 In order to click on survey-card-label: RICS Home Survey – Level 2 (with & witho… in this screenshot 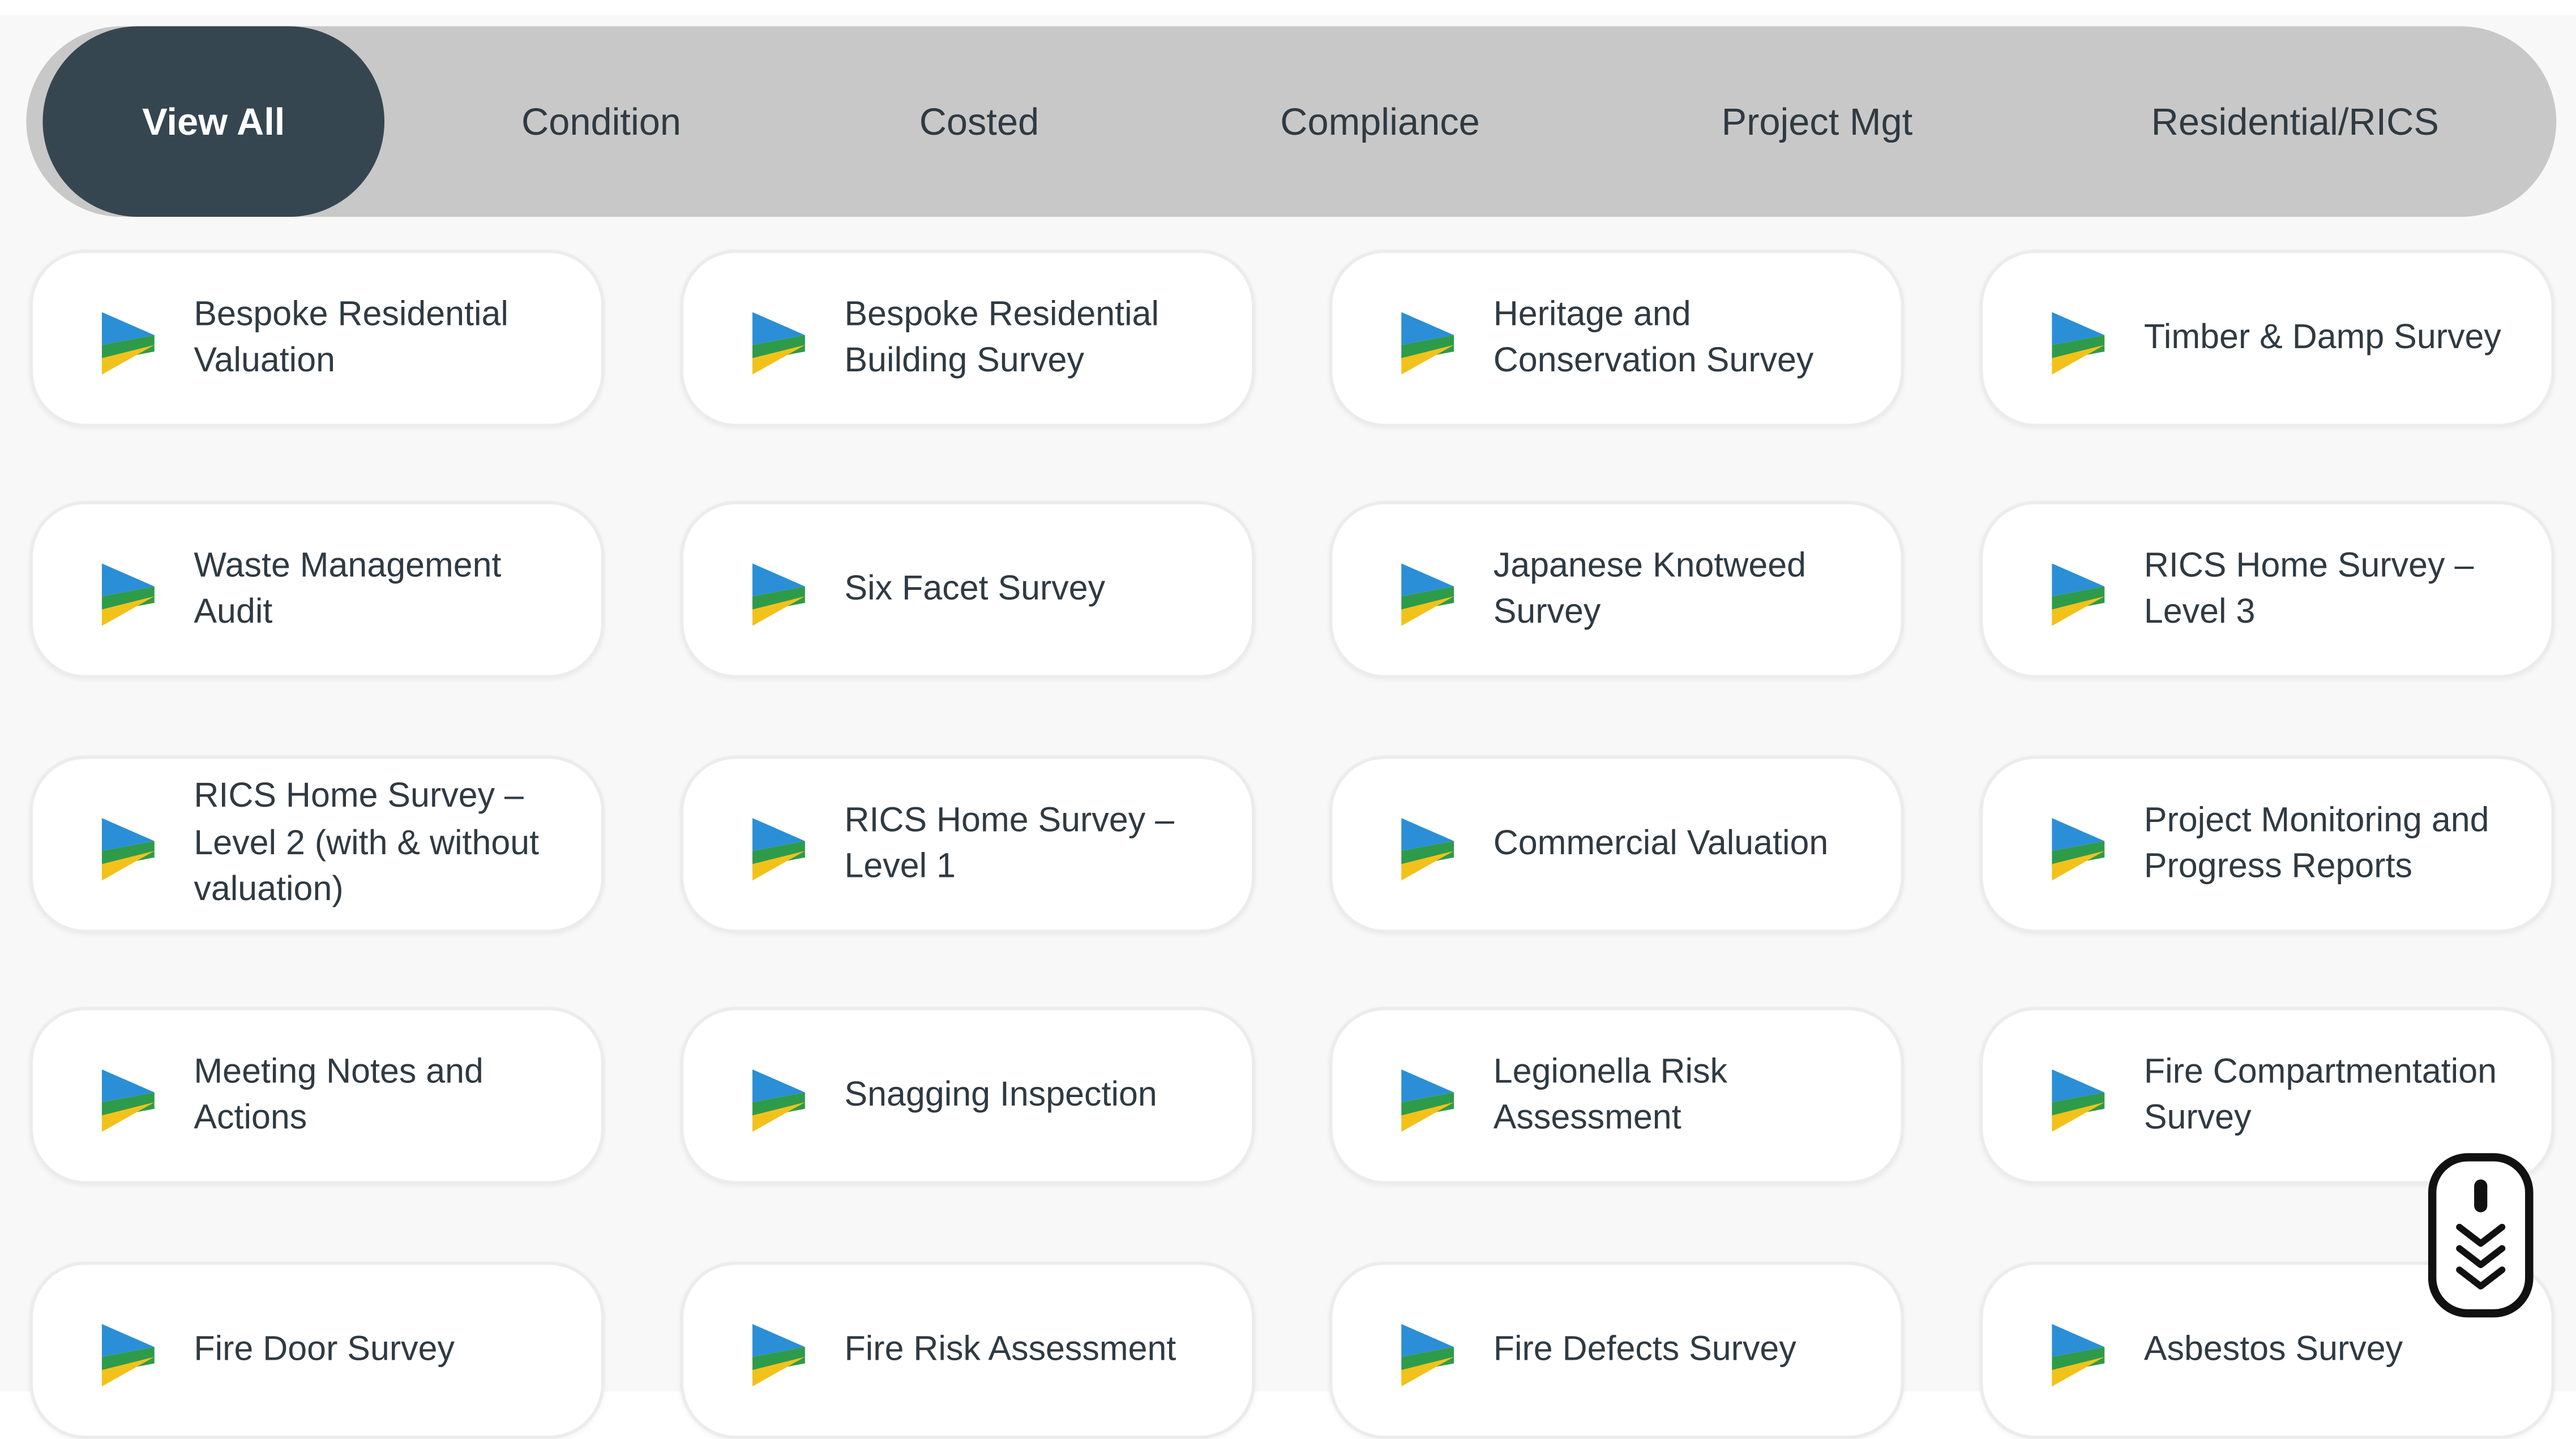, I will do `click(367, 843)`.